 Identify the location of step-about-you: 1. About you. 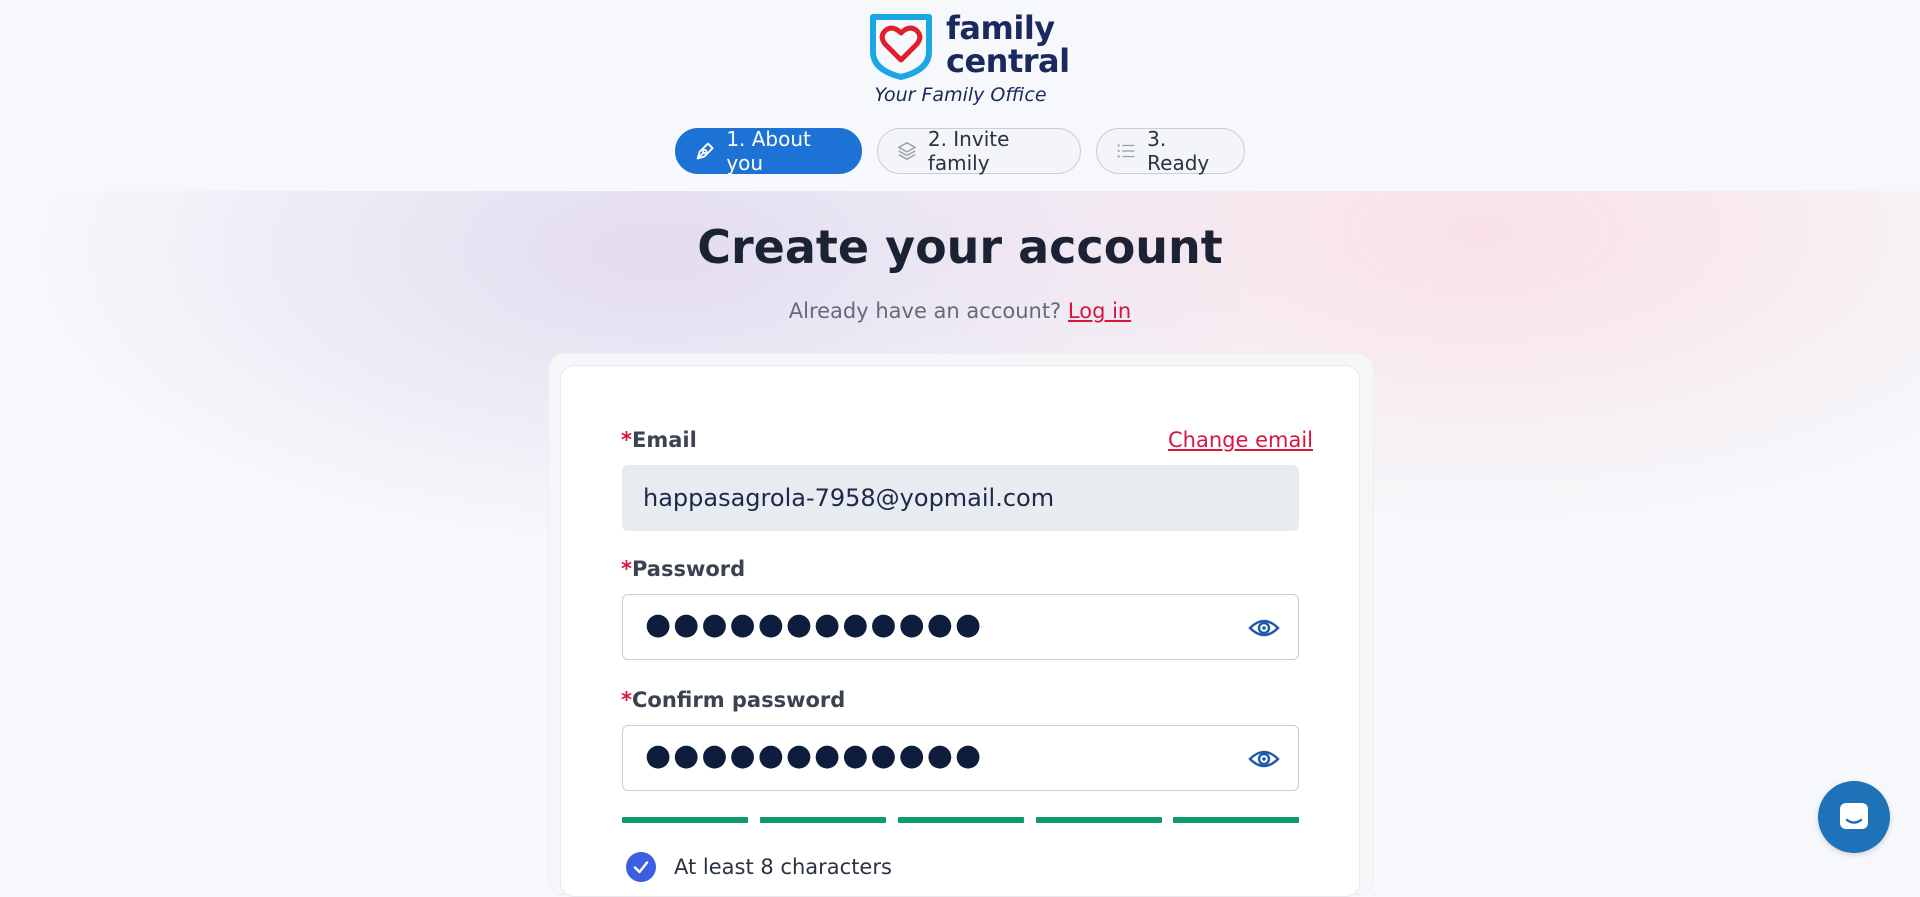
(768, 151).